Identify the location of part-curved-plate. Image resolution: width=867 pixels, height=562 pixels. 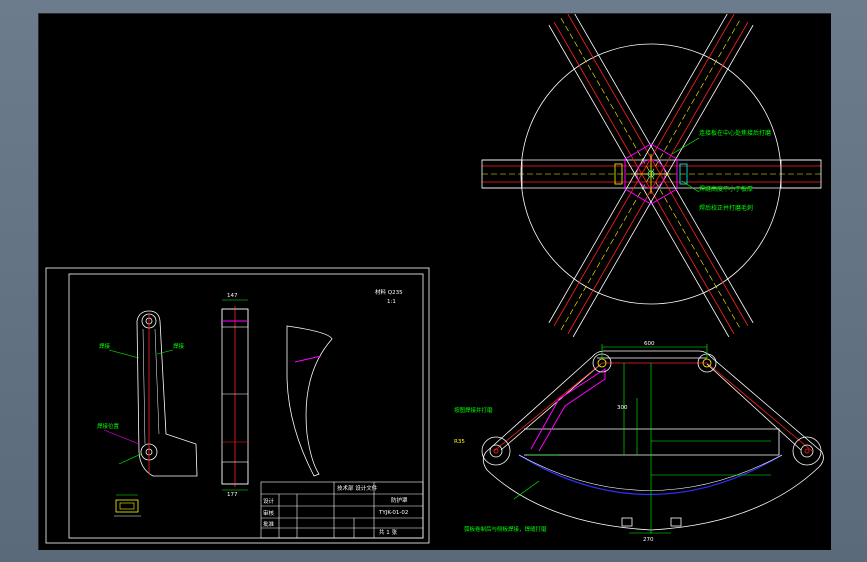
(309, 401).